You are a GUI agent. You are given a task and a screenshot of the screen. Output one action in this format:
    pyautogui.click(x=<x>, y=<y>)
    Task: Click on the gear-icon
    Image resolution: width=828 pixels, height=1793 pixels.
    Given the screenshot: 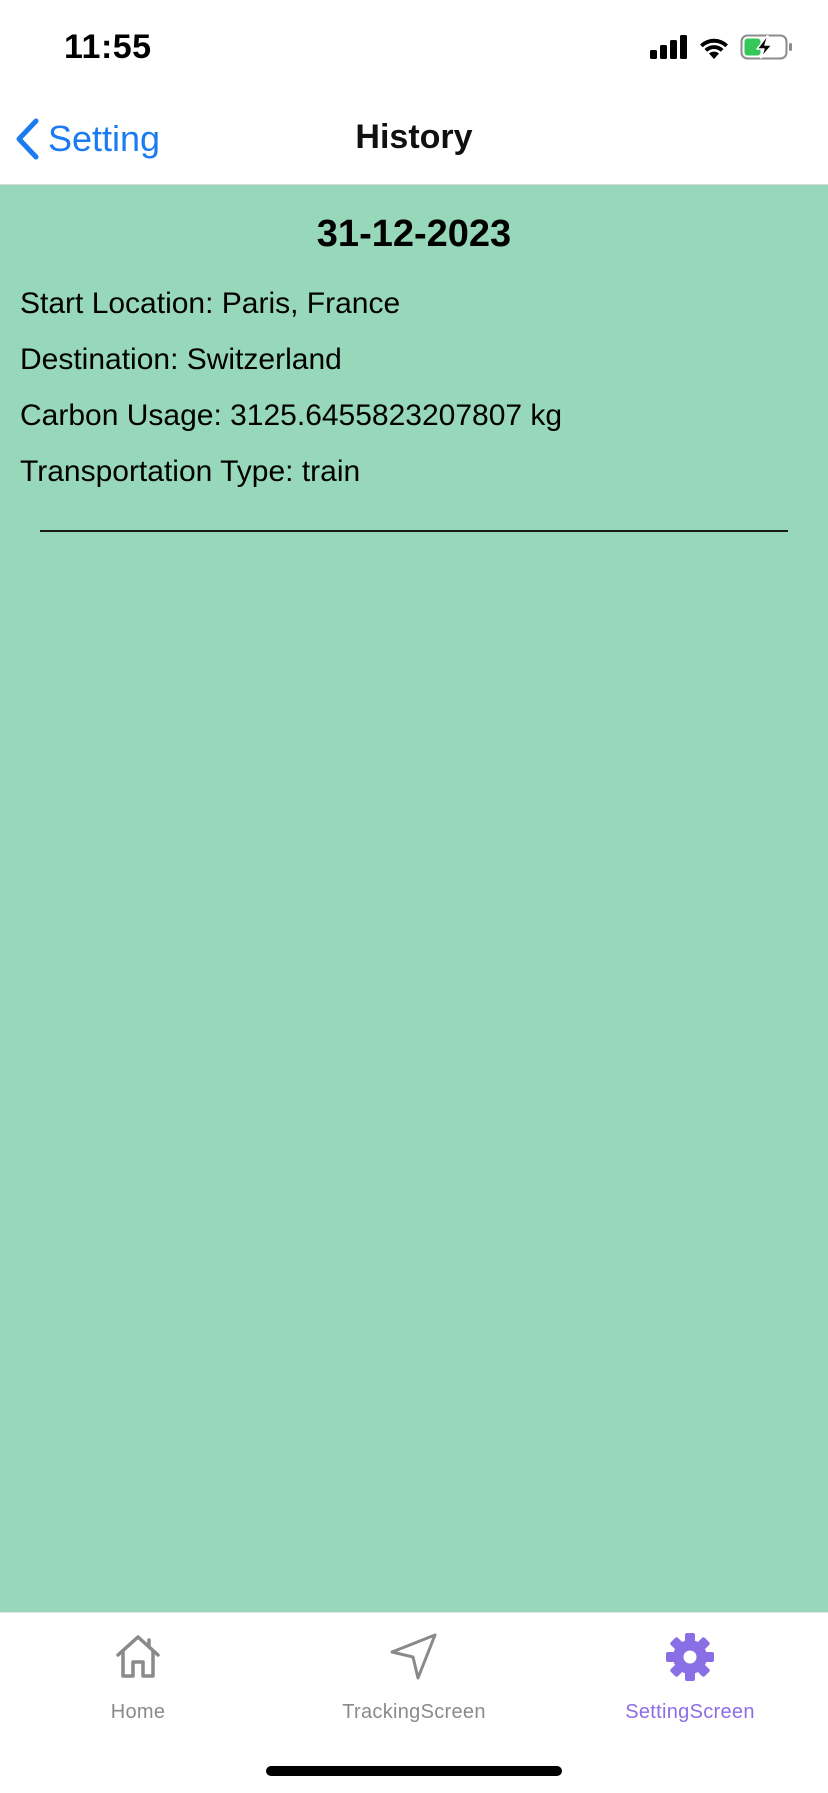 What is the action you would take?
    pyautogui.click(x=690, y=1657)
    